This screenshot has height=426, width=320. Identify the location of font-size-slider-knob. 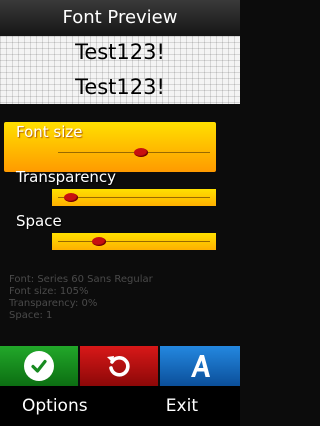
(141, 152).